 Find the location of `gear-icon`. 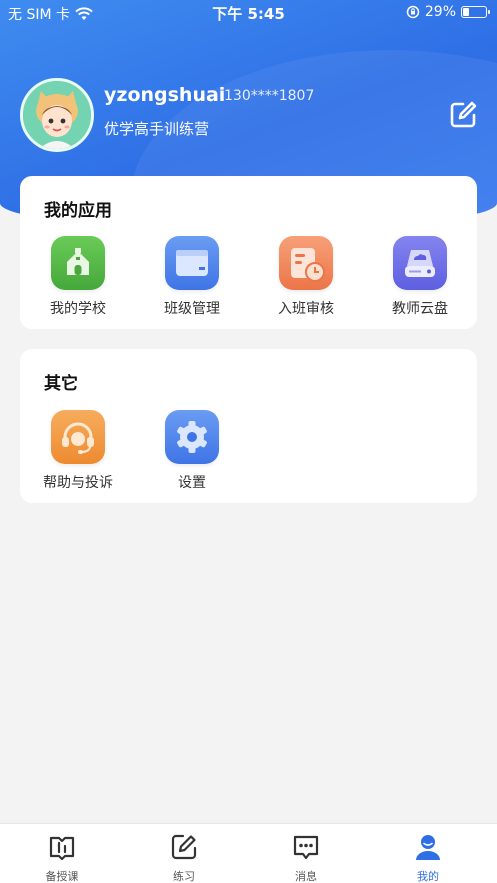

gear-icon is located at coordinates (192, 437).